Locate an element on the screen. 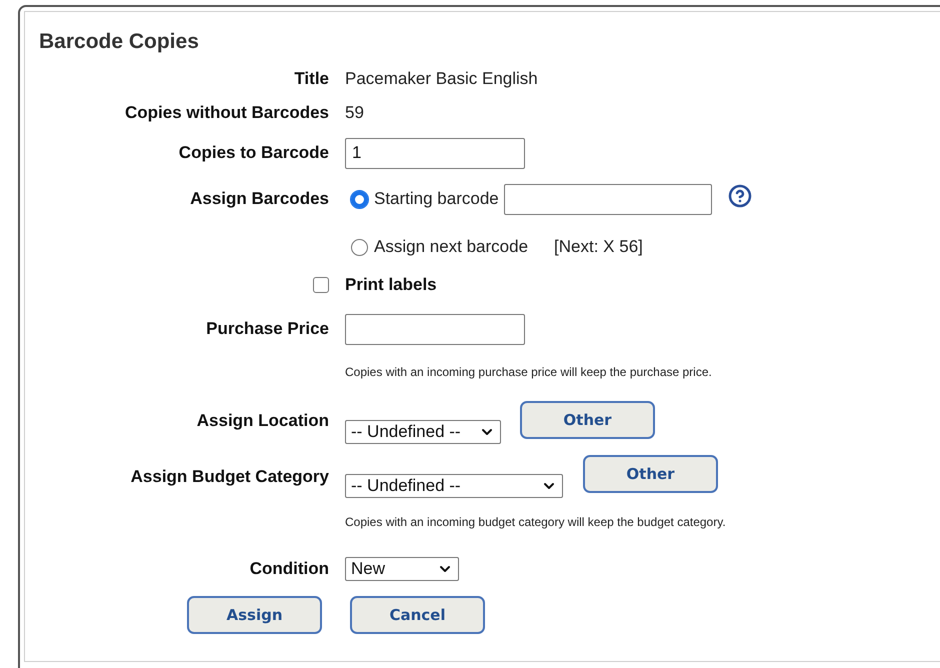  input-field: 1 is located at coordinates (435, 153).